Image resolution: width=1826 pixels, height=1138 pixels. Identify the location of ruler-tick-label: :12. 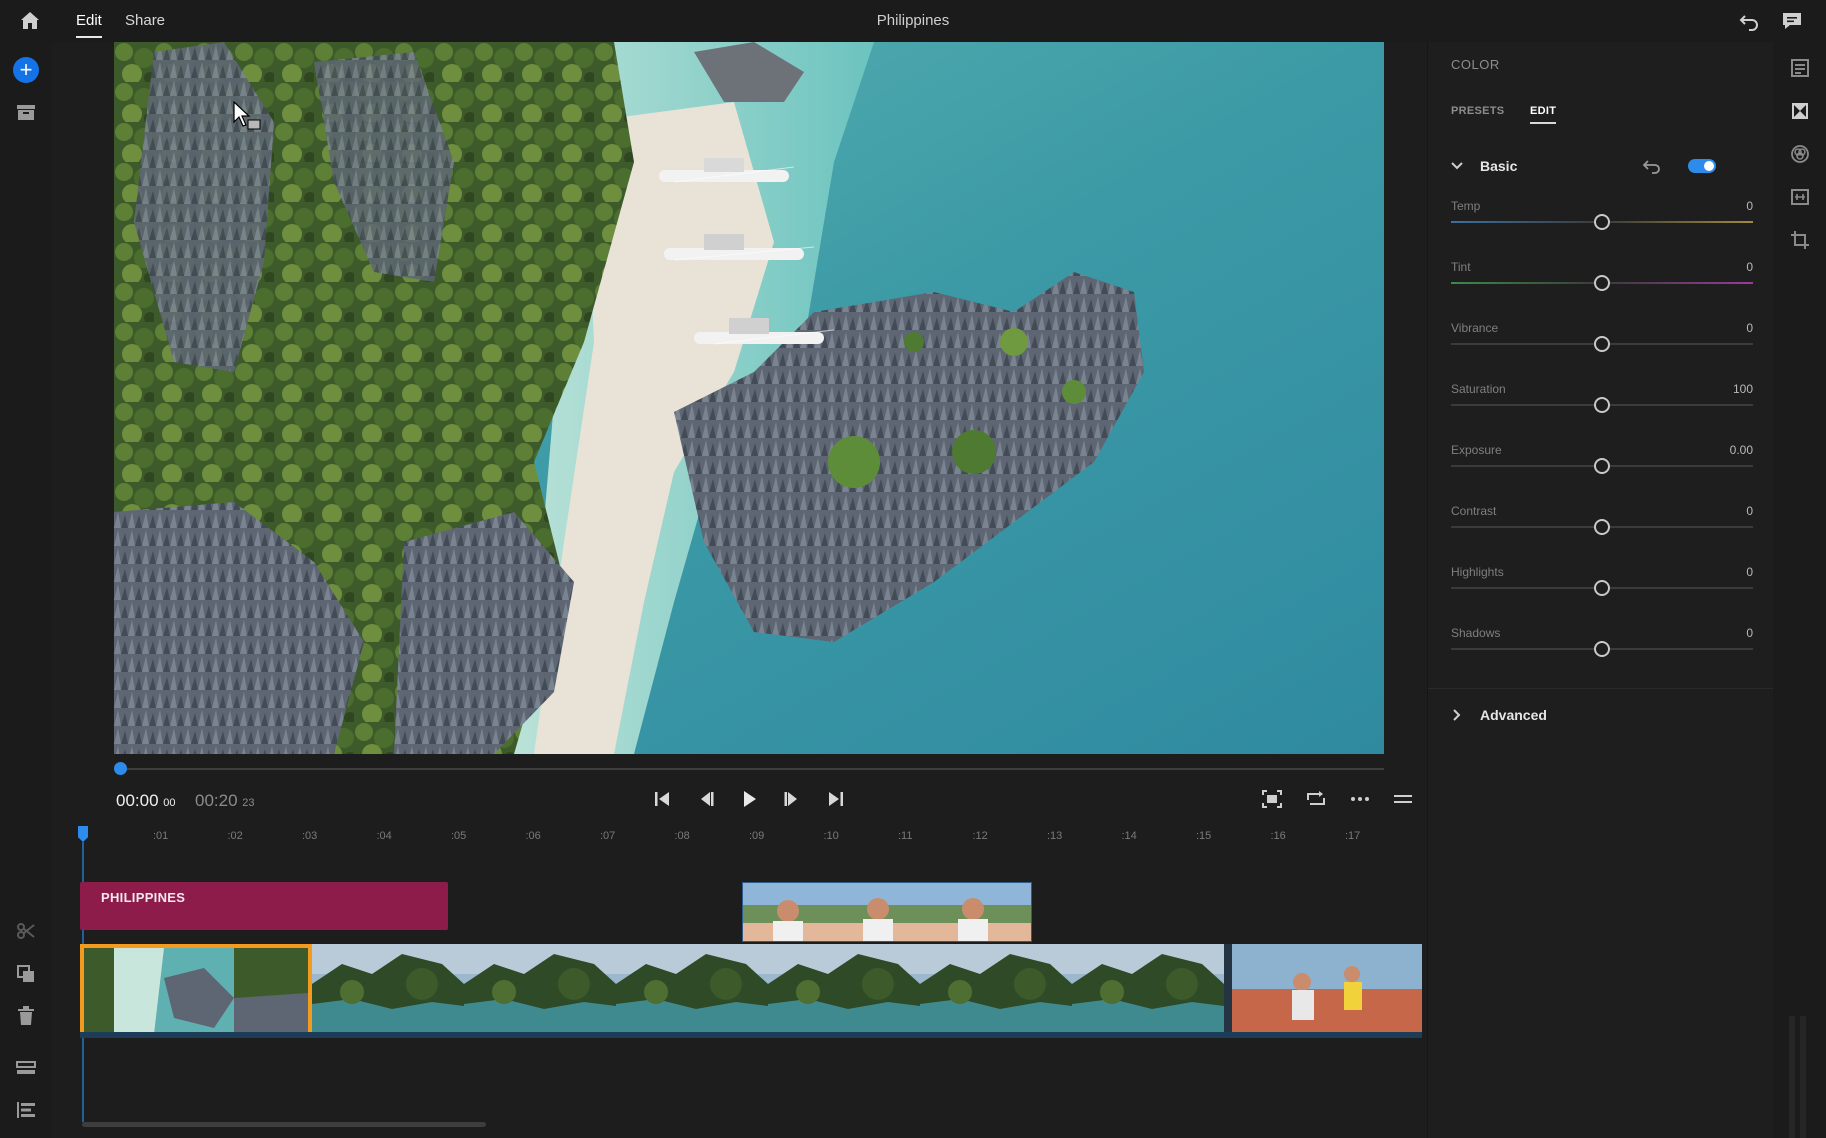
(980, 836).